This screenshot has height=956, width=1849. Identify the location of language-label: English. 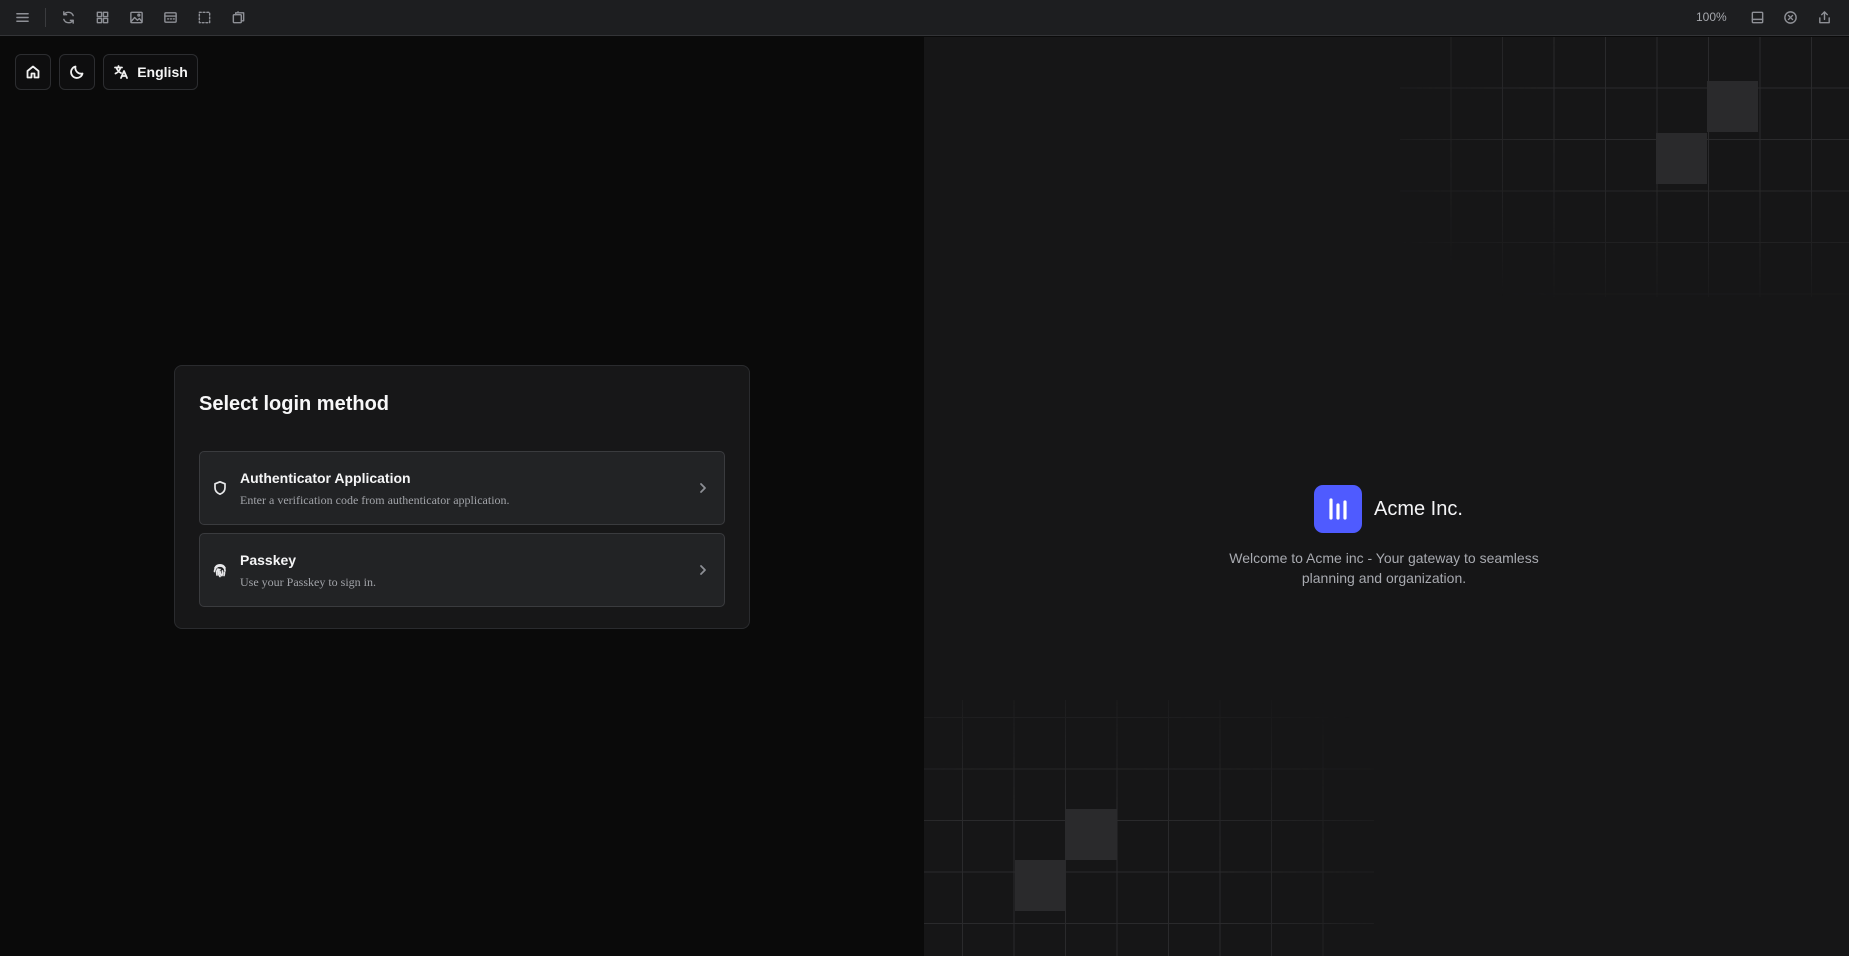
(162, 72).